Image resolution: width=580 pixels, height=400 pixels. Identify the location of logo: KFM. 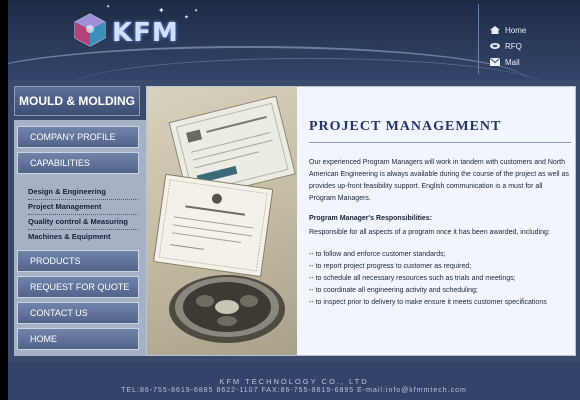
(132, 32).